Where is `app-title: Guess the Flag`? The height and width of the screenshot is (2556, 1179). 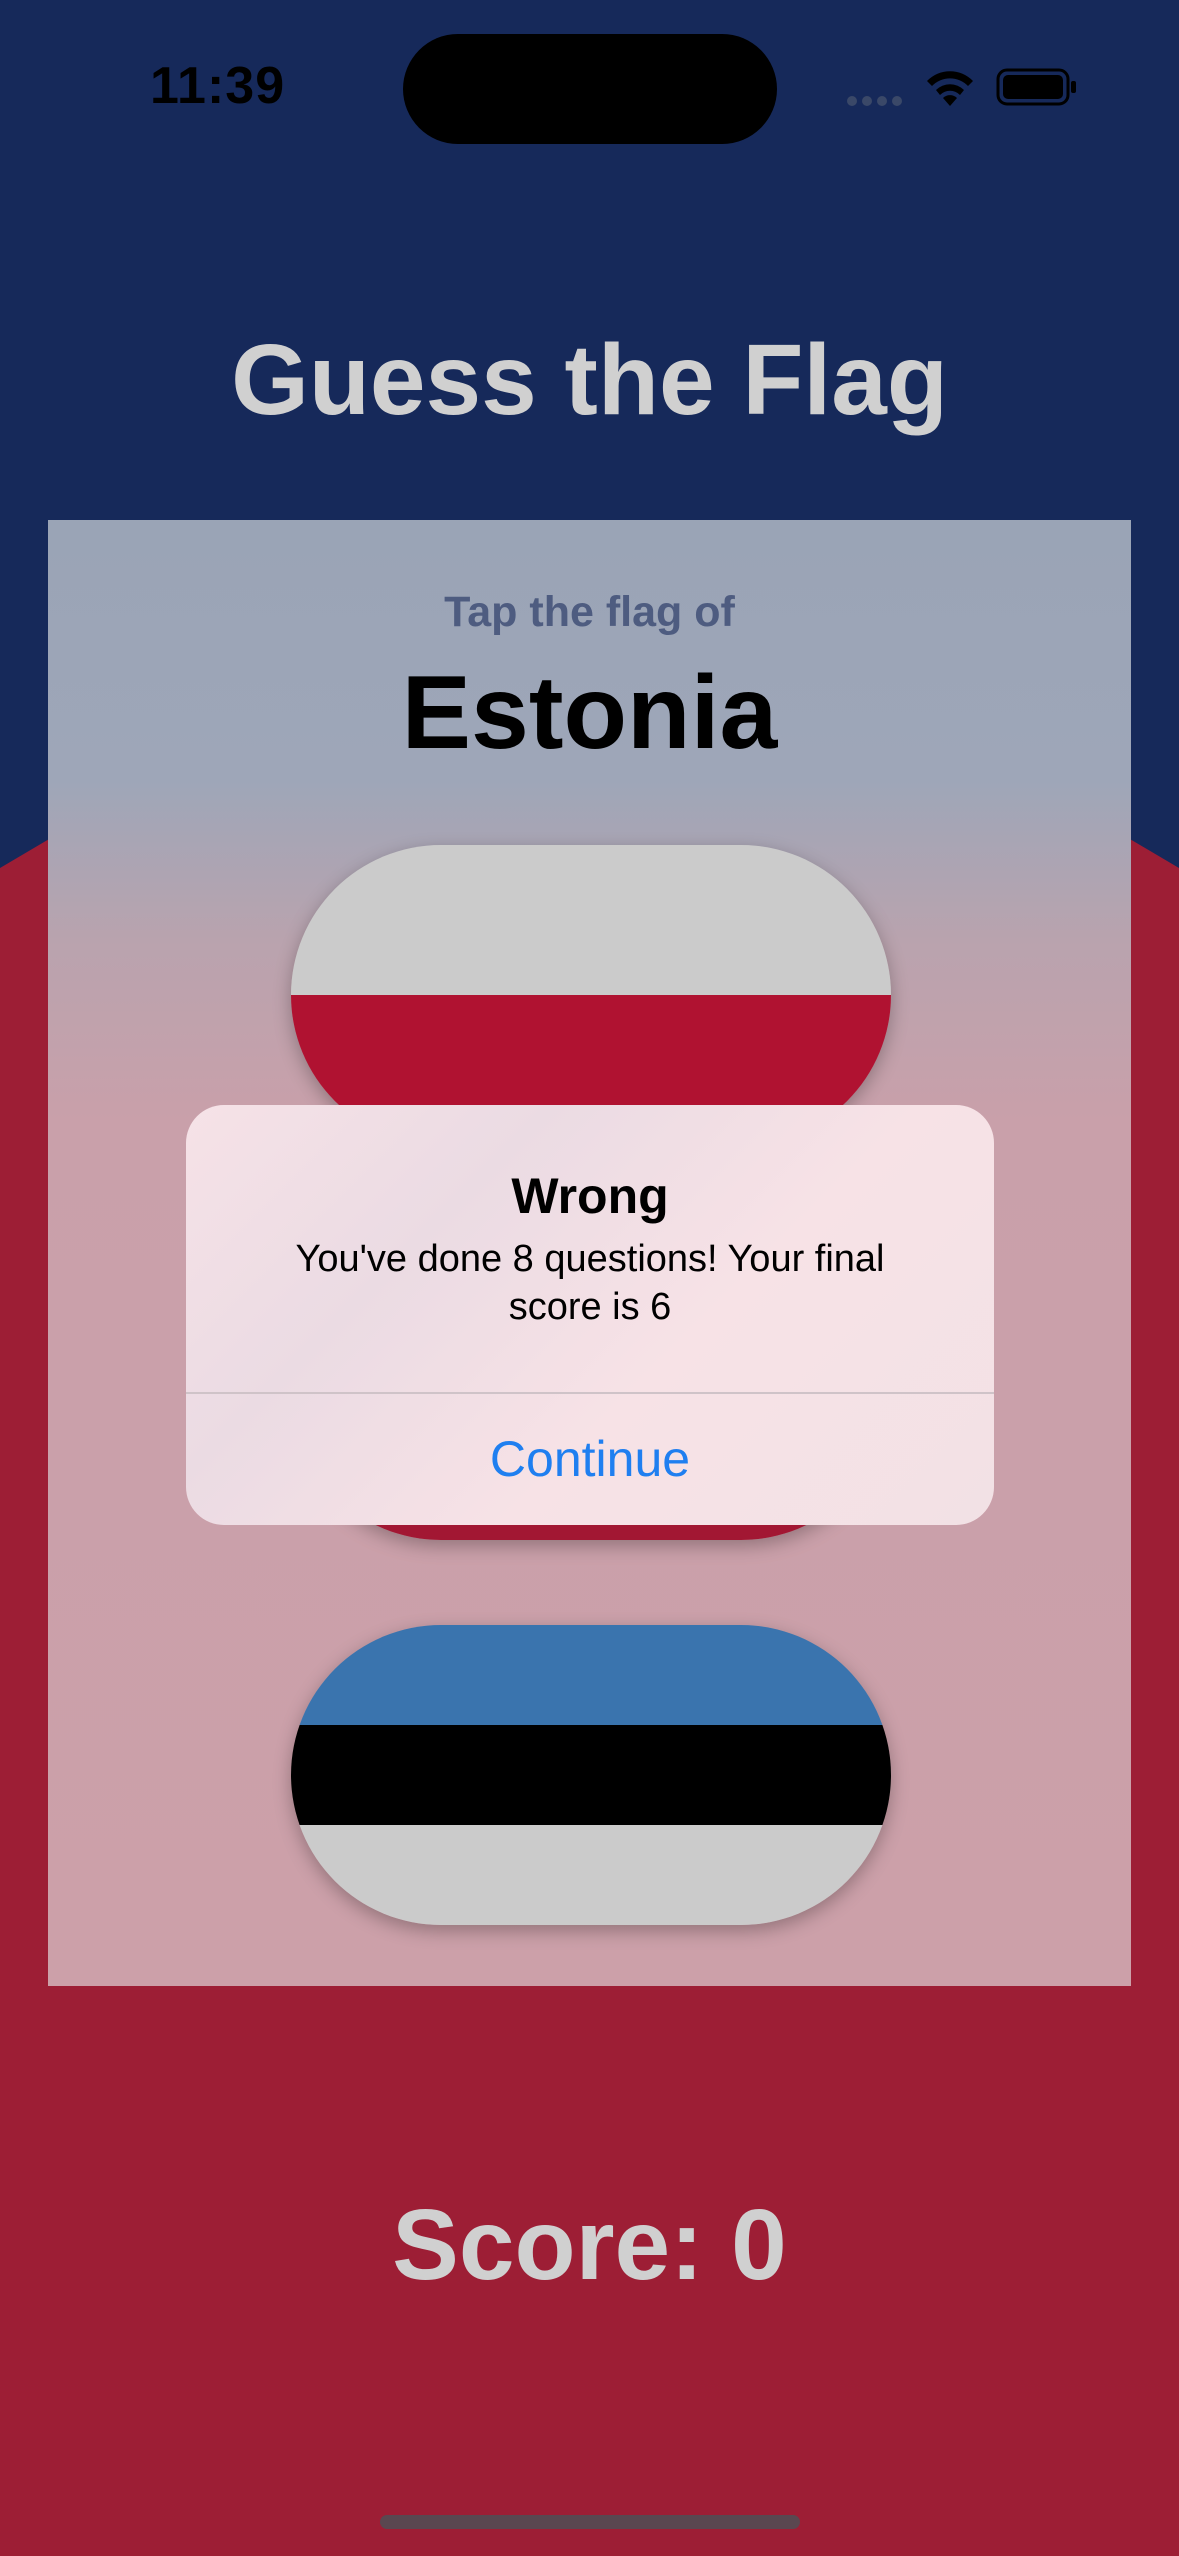 app-title: Guess the Flag is located at coordinates (589, 380).